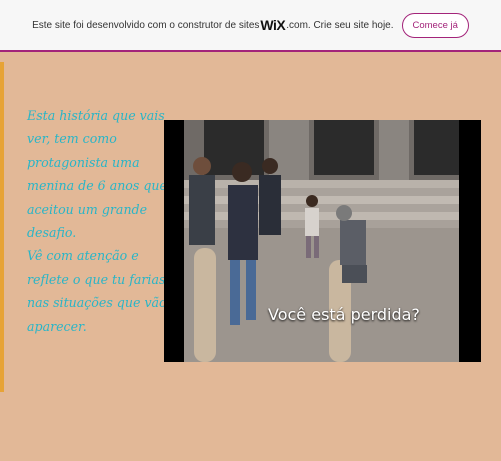 The height and width of the screenshot is (461, 501). What do you see at coordinates (2, 227) in the screenshot?
I see `left-accent-stripe` at bounding box center [2, 227].